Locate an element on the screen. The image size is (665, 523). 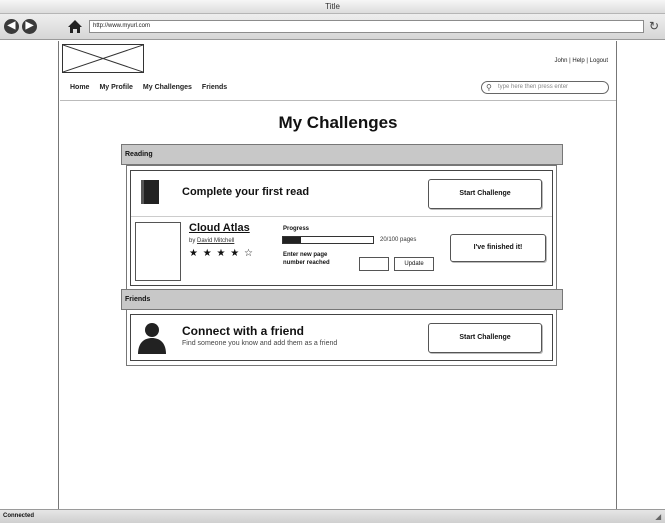
nav-item-friends: Friends is located at coordinates (214, 87).